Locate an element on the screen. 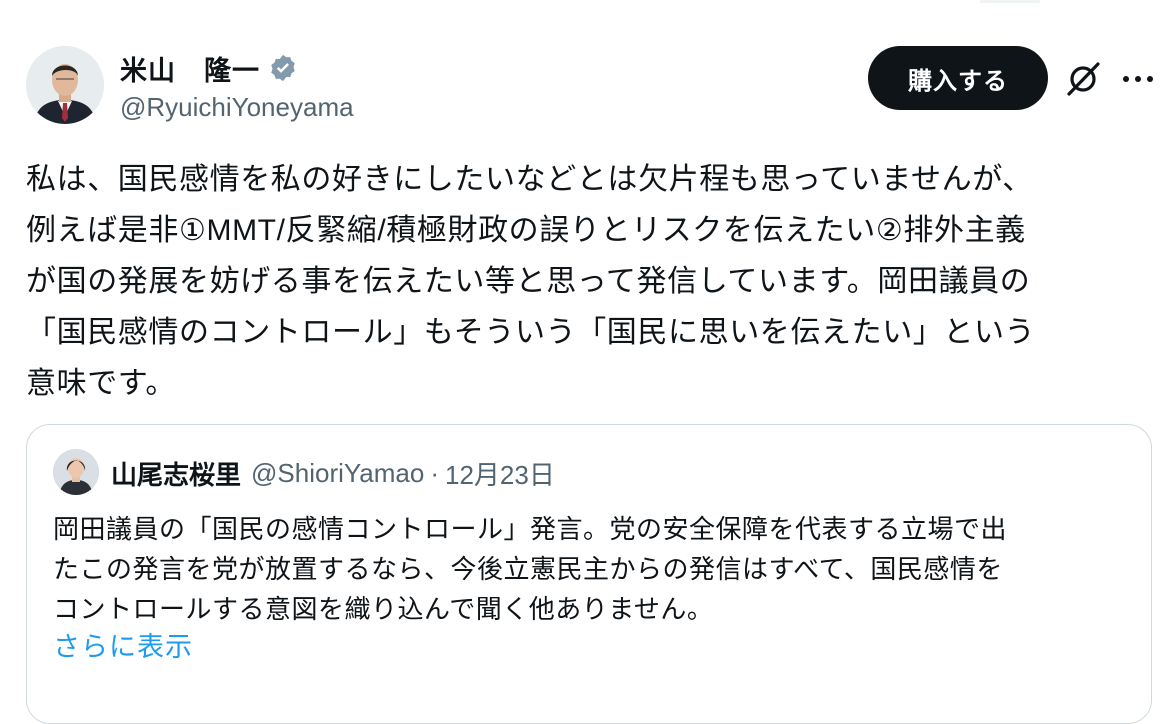  top-divider is located at coordinates (1010, 1).